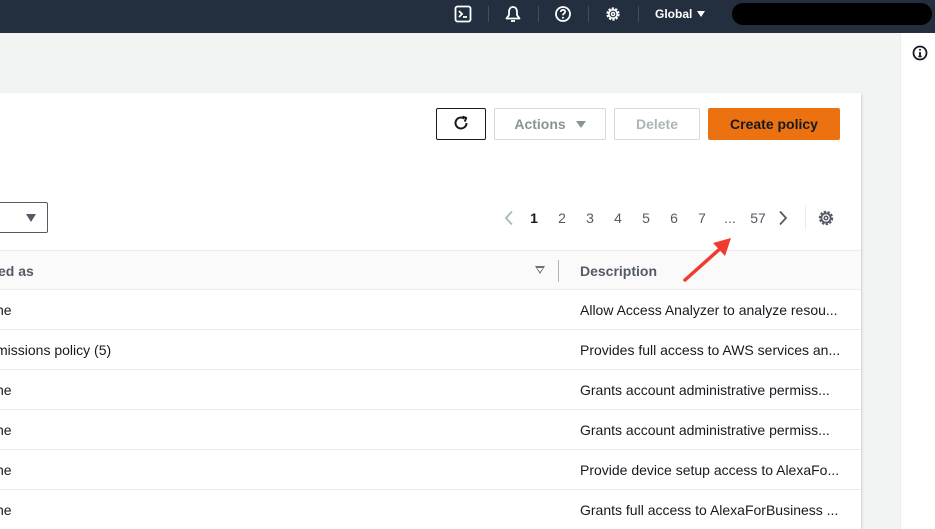 The image size is (935, 529). I want to click on account-menu-redacted, so click(832, 14).